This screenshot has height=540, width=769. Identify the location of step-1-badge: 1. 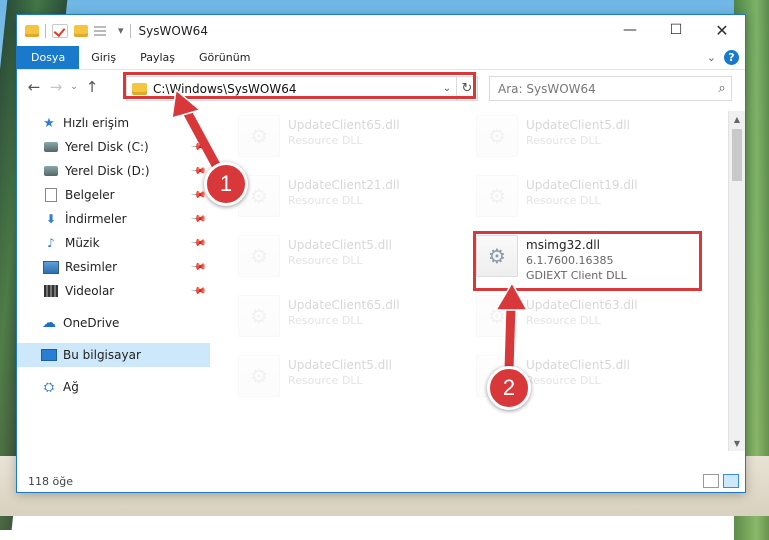
(226, 184).